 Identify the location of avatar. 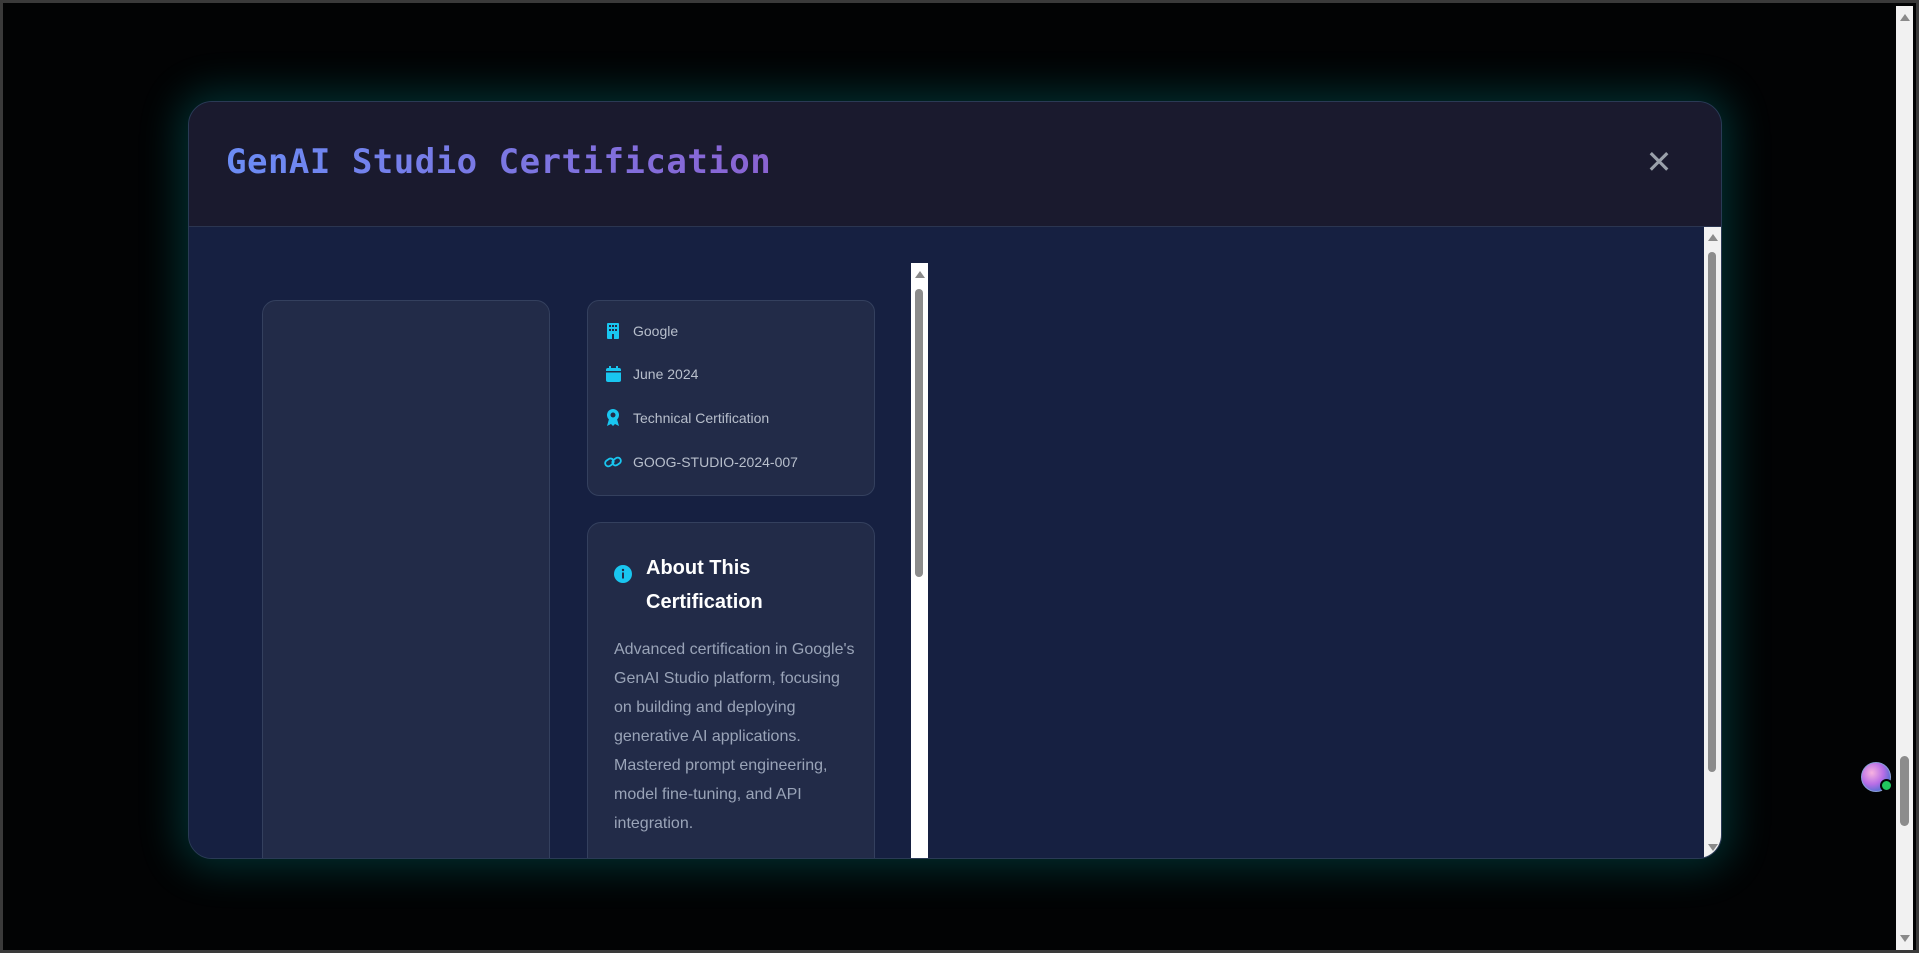
(1877, 777).